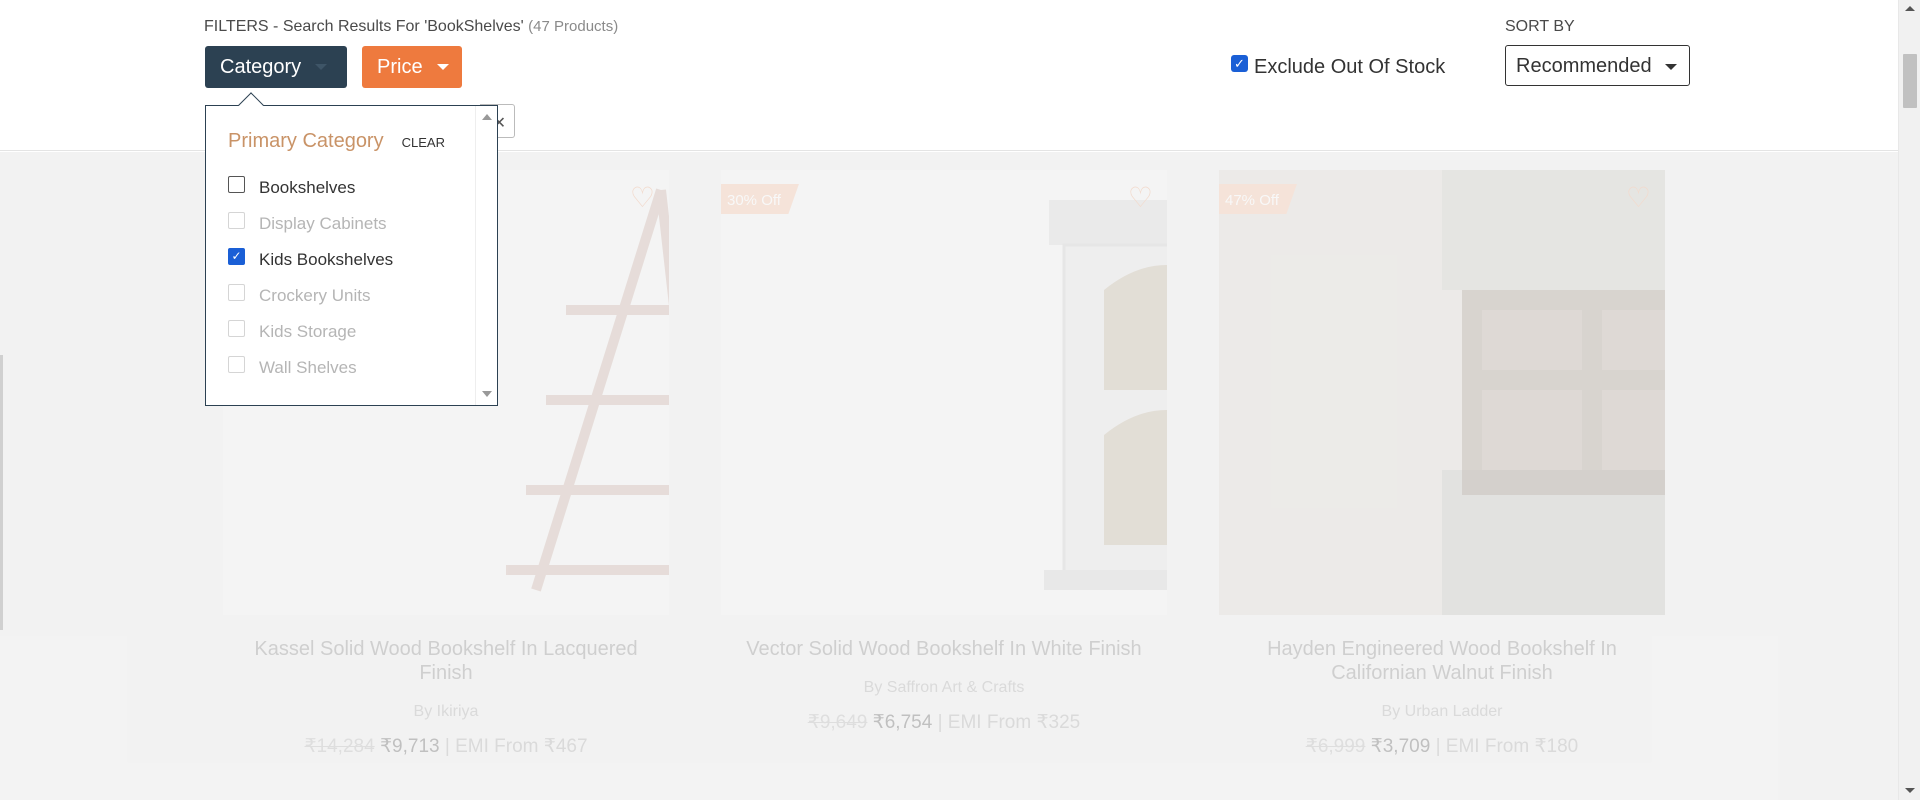  What do you see at coordinates (323, 223) in the screenshot?
I see `option-label: Display Cabinets` at bounding box center [323, 223].